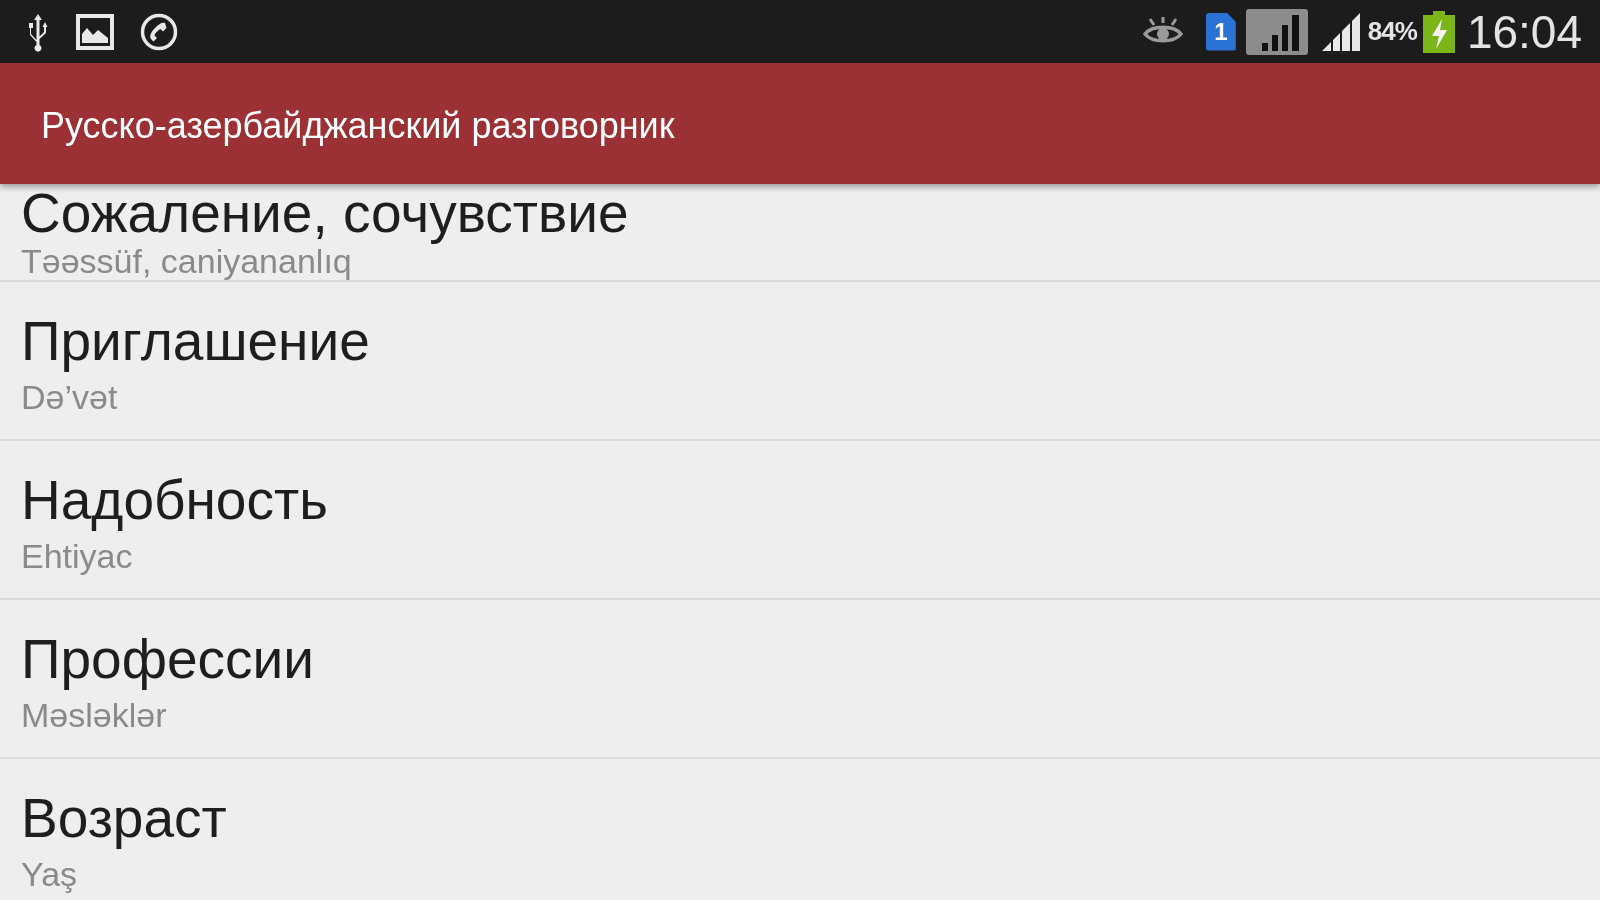 The image size is (1600, 900). Describe the element at coordinates (95, 31) in the screenshot. I see `image-icon` at that location.